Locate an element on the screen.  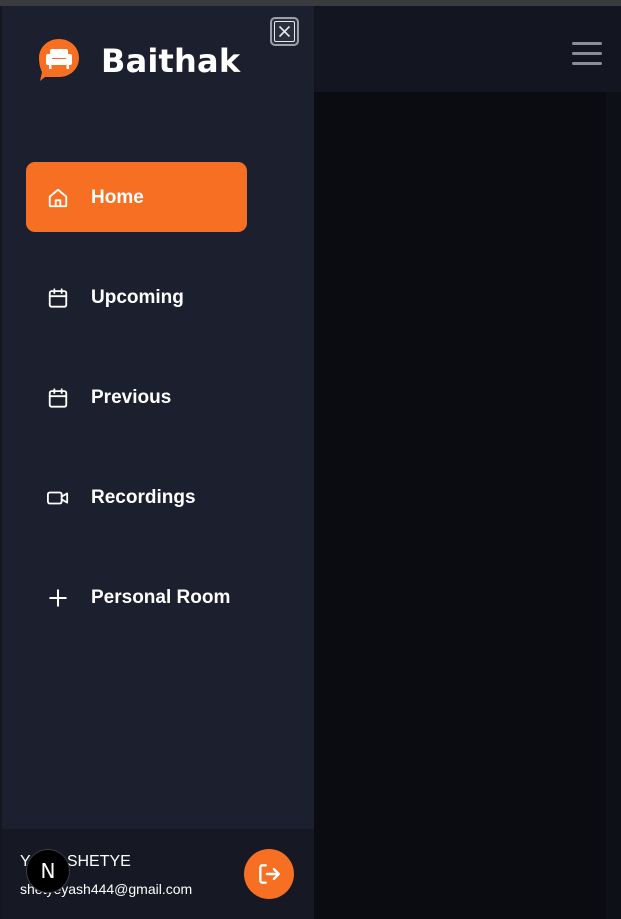
logo-chat-sofa-icon is located at coordinates (59, 60).